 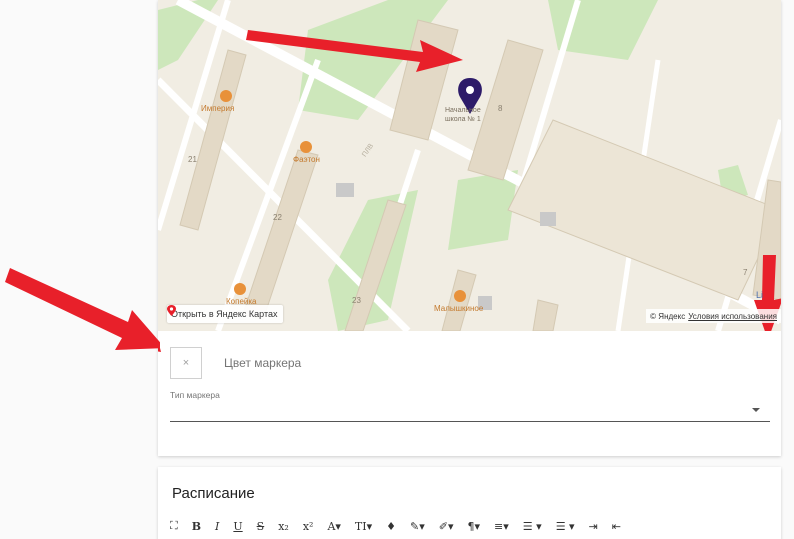 I want to click on open-in-yandex-link: Открыть в Яндекс Картах, so click(x=225, y=314).